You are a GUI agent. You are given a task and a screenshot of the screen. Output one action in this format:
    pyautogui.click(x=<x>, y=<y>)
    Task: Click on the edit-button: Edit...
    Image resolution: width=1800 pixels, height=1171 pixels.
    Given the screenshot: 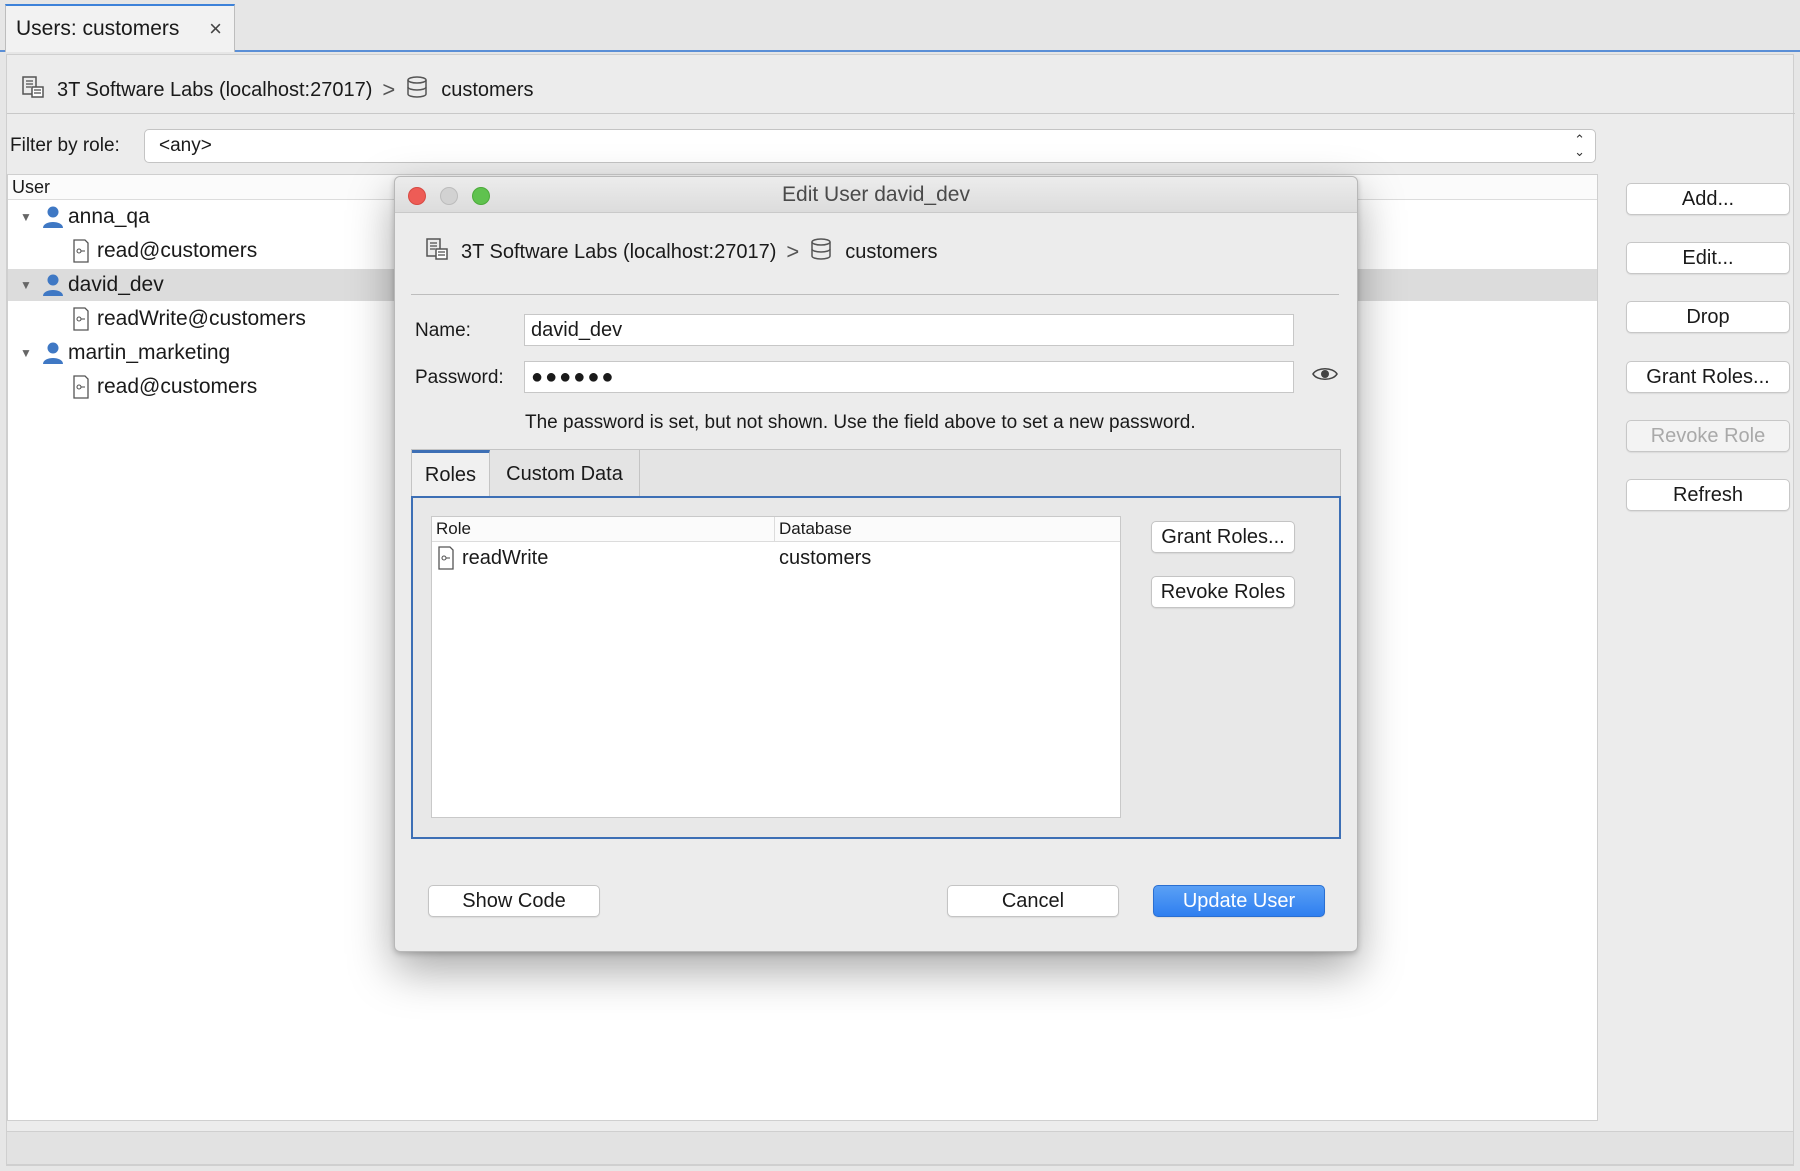 What is the action you would take?
    pyautogui.click(x=1708, y=258)
    